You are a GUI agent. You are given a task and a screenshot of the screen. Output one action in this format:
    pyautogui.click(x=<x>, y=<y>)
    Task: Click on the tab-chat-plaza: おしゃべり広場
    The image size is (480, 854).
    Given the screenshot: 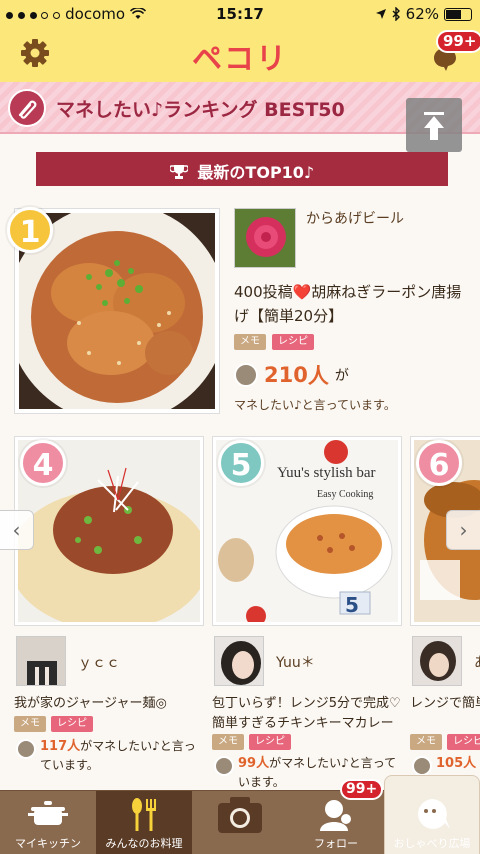 What is the action you would take?
    pyautogui.click(x=432, y=822)
    